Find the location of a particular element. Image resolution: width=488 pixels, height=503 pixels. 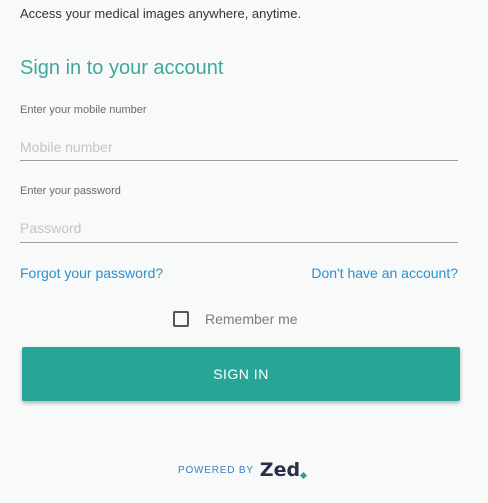

password-label: Enter your password is located at coordinates (70, 191).